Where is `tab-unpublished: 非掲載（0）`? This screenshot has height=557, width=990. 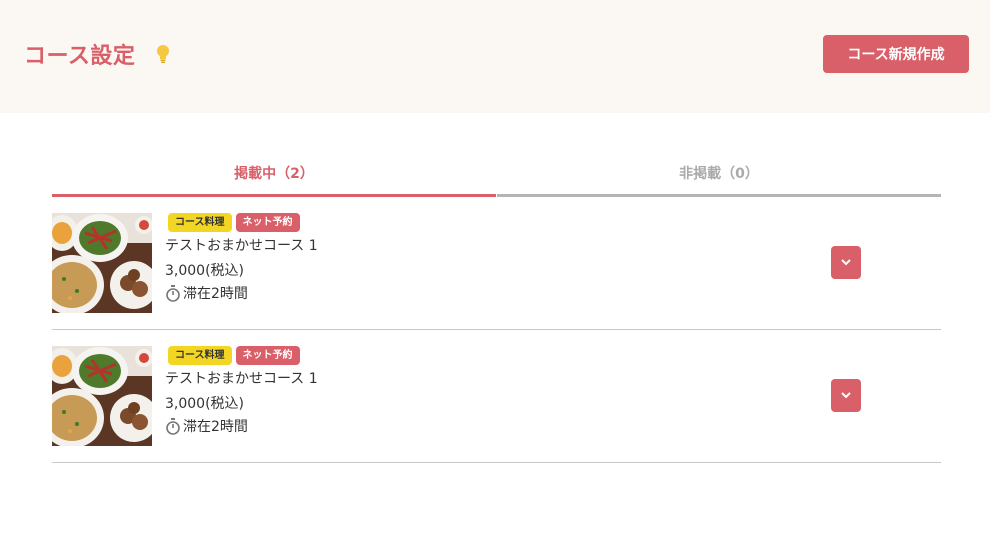 tab-unpublished: 非掲載（0） is located at coordinates (719, 178).